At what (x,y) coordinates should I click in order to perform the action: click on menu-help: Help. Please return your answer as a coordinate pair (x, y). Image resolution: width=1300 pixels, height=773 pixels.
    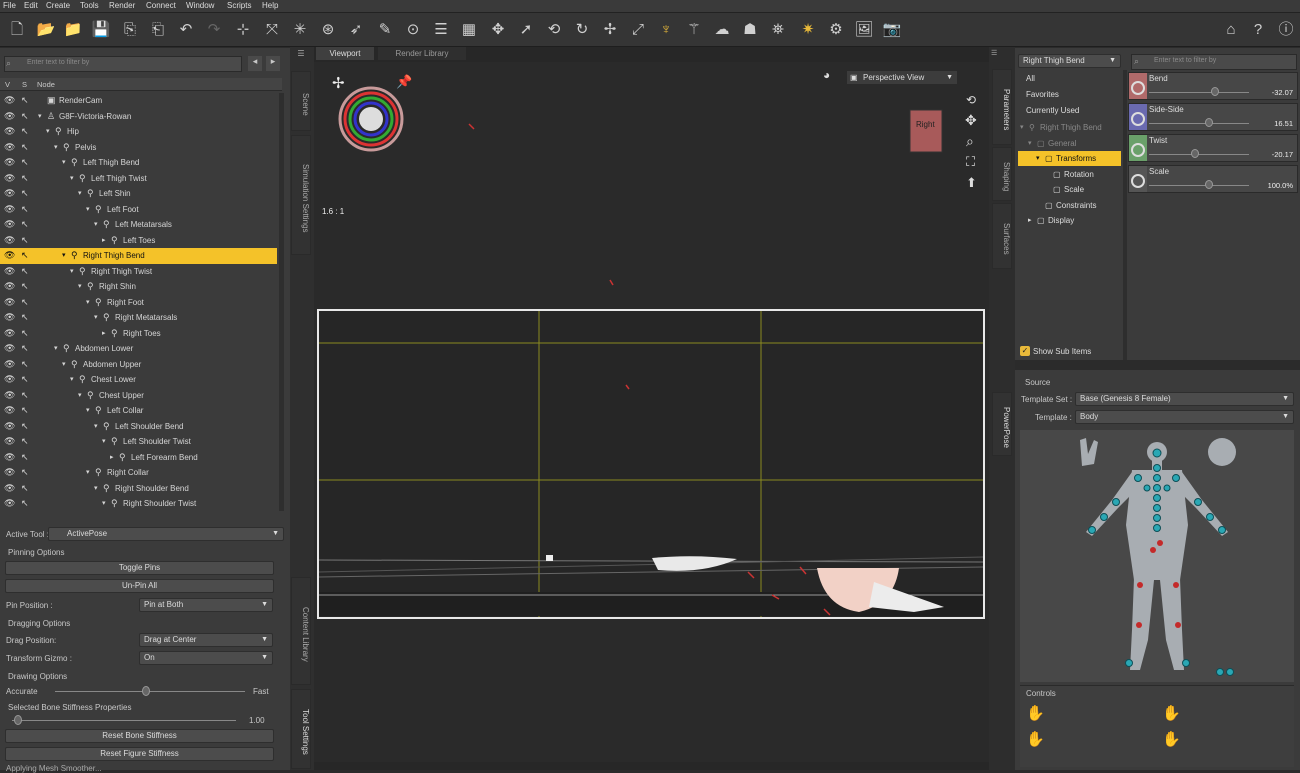
    Looking at the image, I should click on (270, 5).